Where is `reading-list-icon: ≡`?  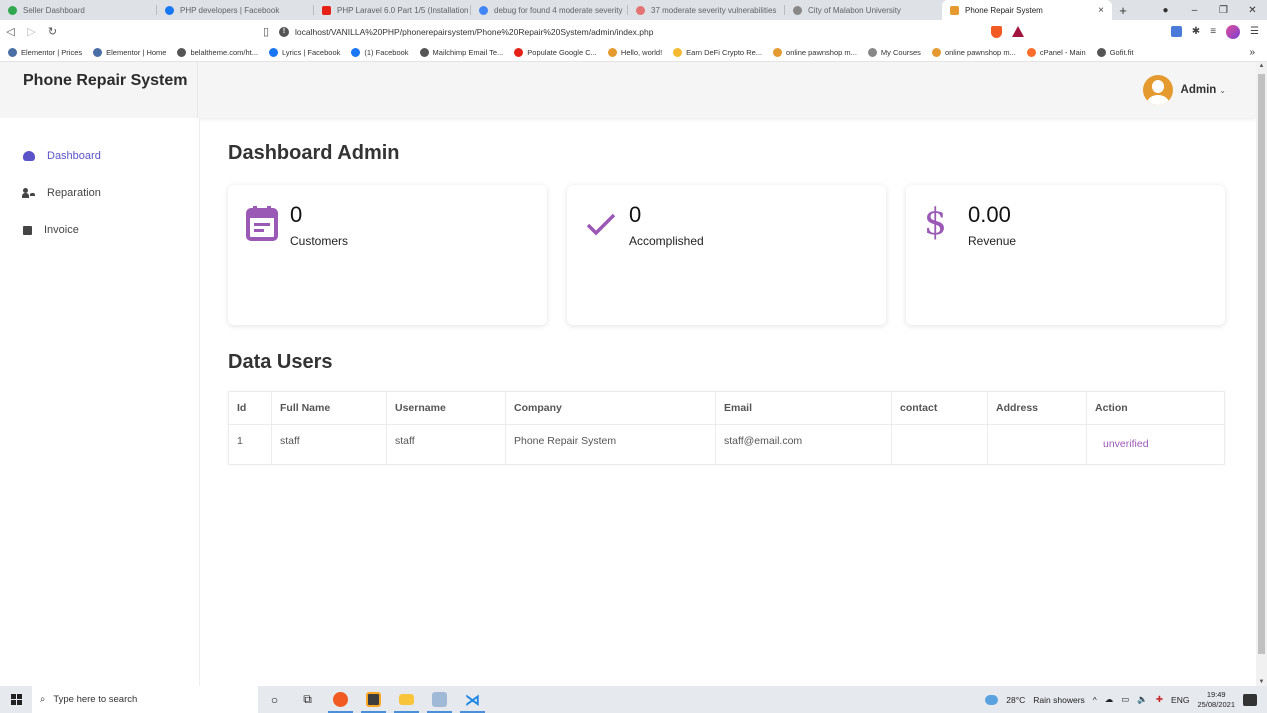 reading-list-icon: ≡ is located at coordinates (1213, 31).